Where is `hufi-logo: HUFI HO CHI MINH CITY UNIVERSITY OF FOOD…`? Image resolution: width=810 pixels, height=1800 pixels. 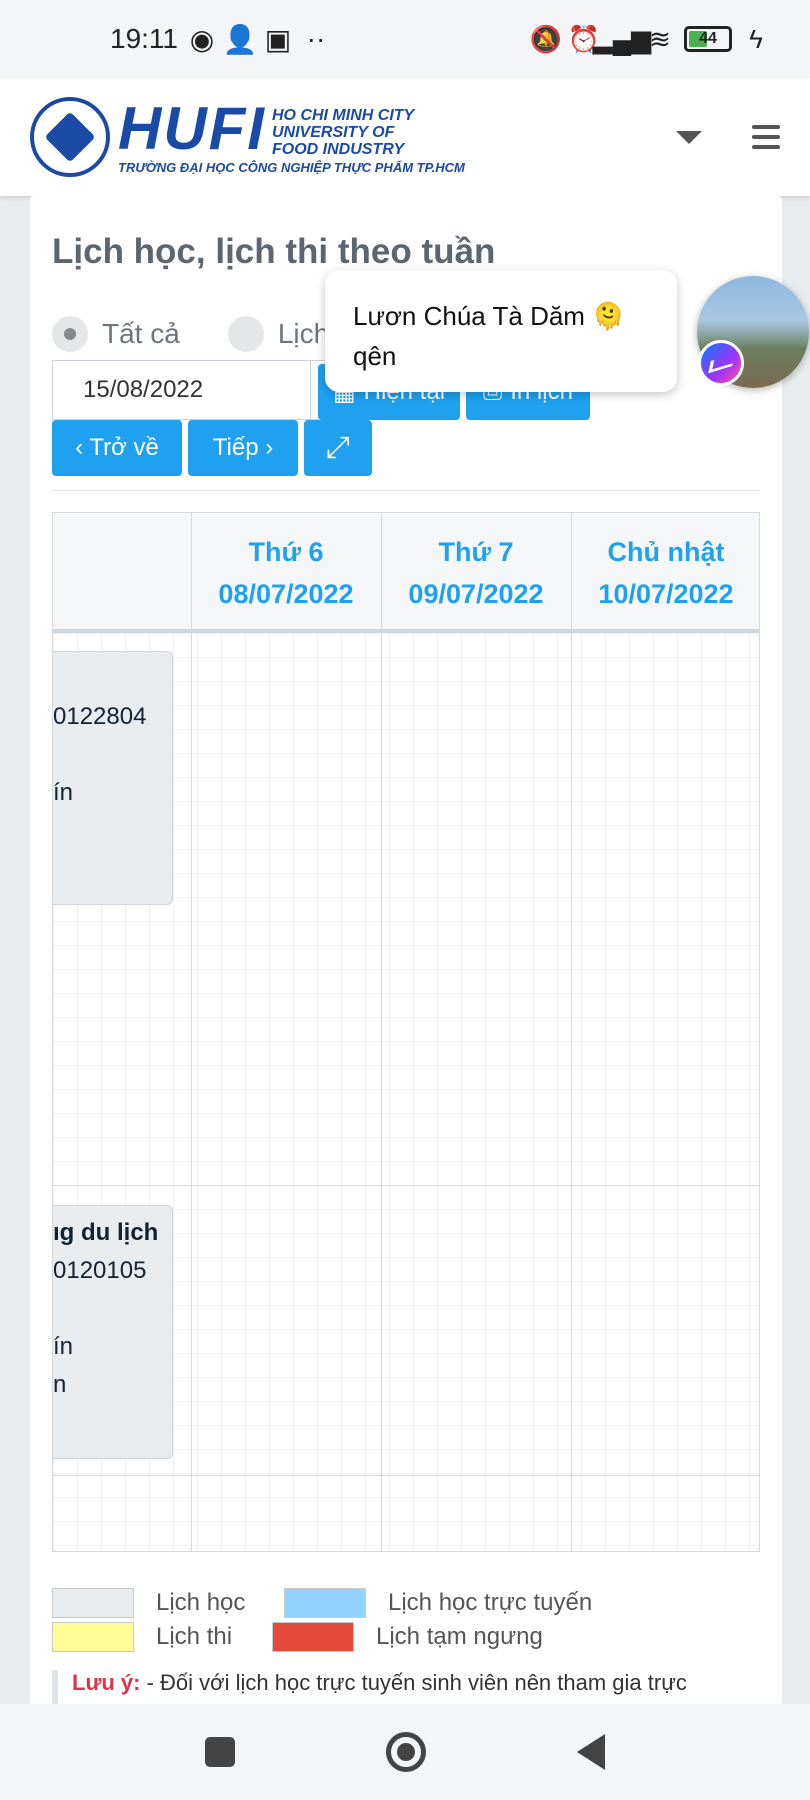
hufi-logo: HUFI HO CHI MINH CITY UNIVERSITY OF FOOD… is located at coordinates (247, 137).